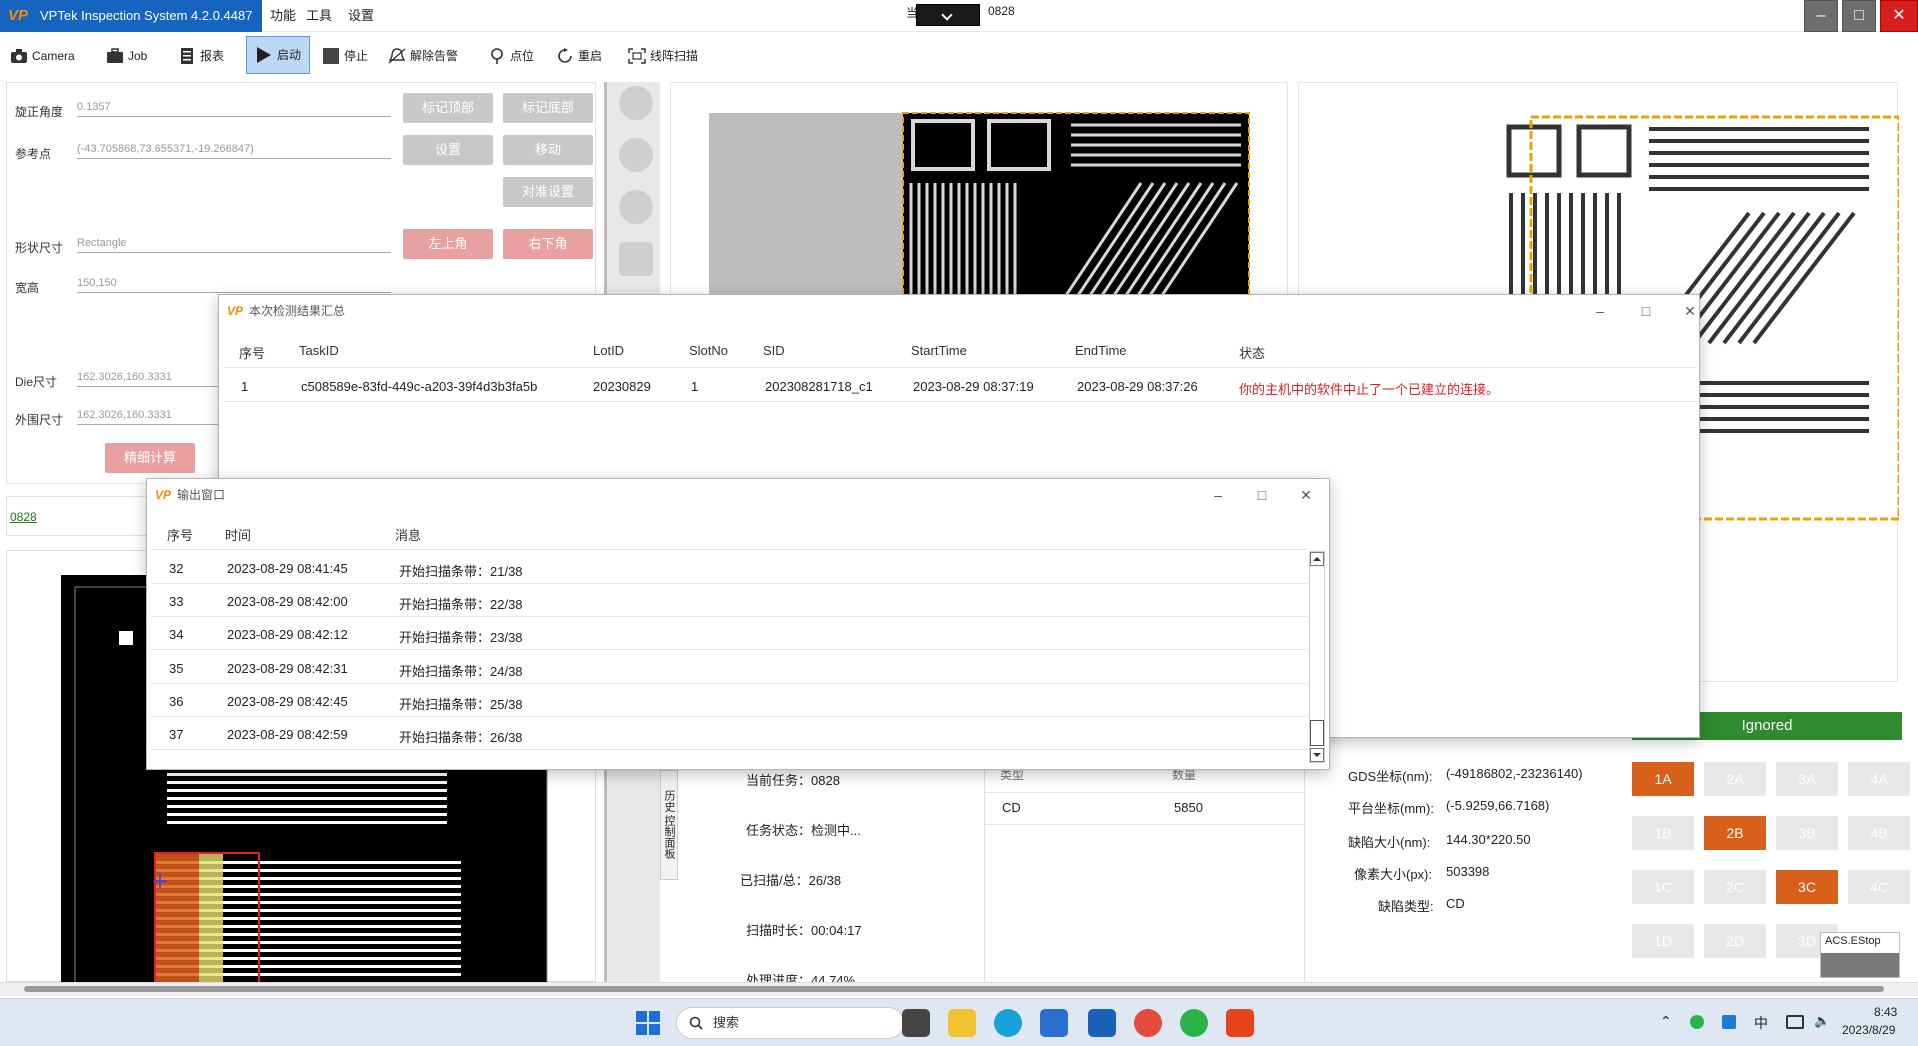 The height and width of the screenshot is (1046, 1918). I want to click on out-cell-message: 开始扫描条带：24/38, so click(461, 671).